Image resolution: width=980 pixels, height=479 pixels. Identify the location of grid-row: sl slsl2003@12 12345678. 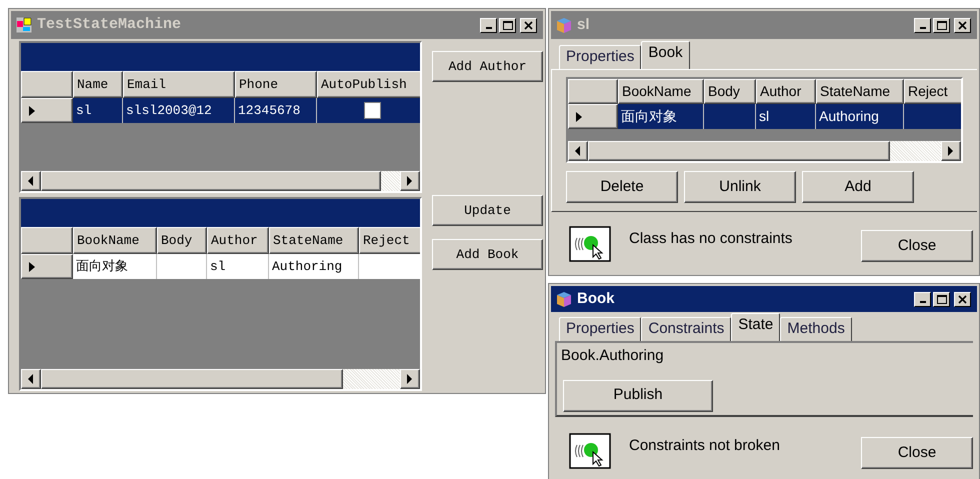
(220, 110).